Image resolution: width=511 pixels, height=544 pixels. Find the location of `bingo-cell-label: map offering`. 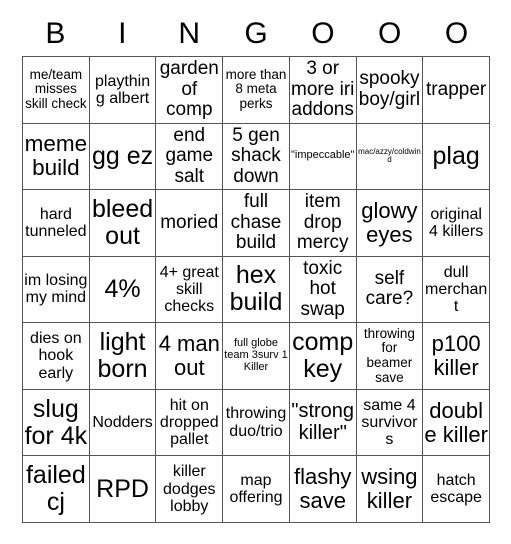

bingo-cell-label: map offering is located at coordinates (256, 489).